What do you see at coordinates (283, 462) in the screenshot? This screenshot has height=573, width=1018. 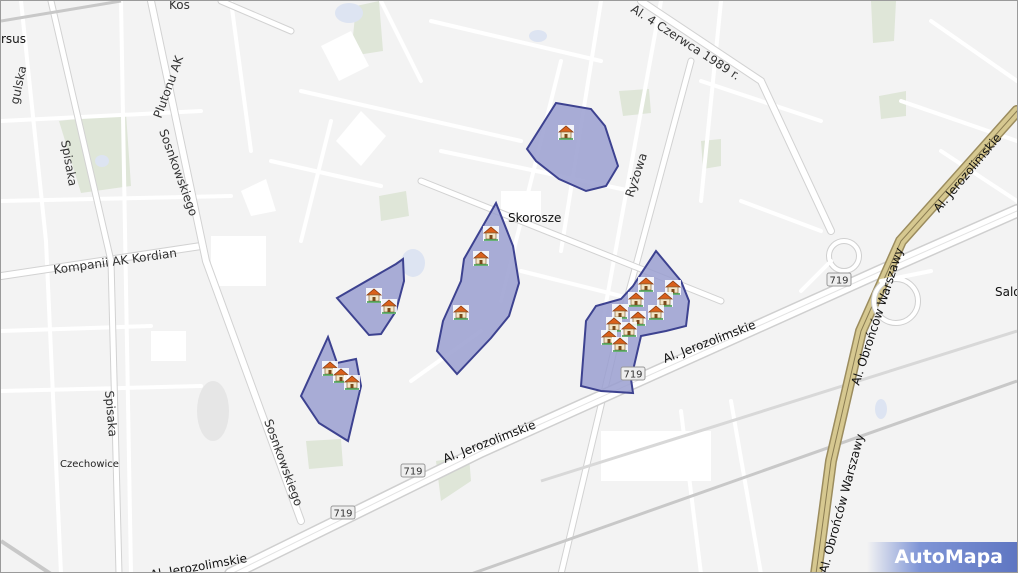 I see `label-sosnkowskiego-bottom: Sosnkowskiego` at bounding box center [283, 462].